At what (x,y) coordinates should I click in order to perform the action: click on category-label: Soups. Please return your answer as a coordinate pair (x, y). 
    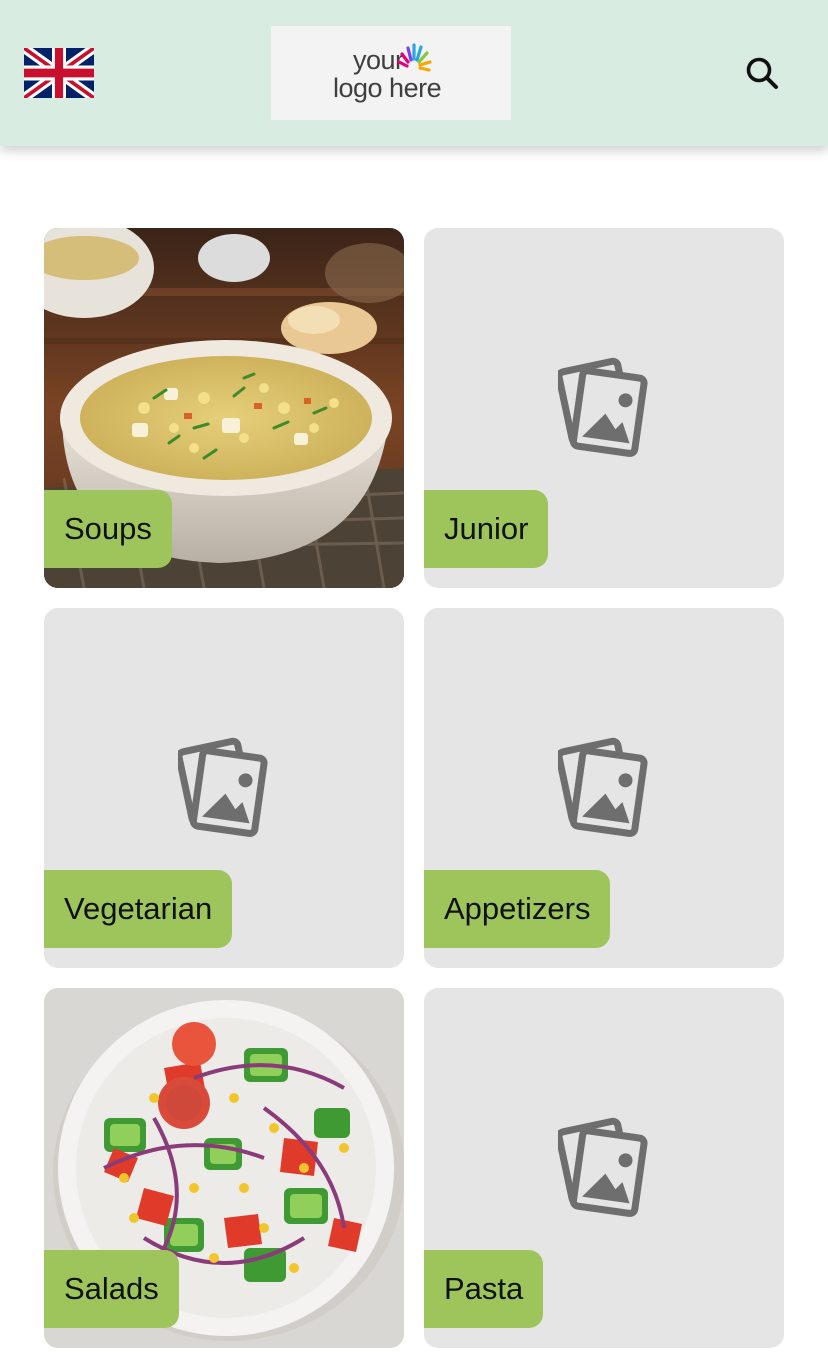
    Looking at the image, I should click on (108, 529).